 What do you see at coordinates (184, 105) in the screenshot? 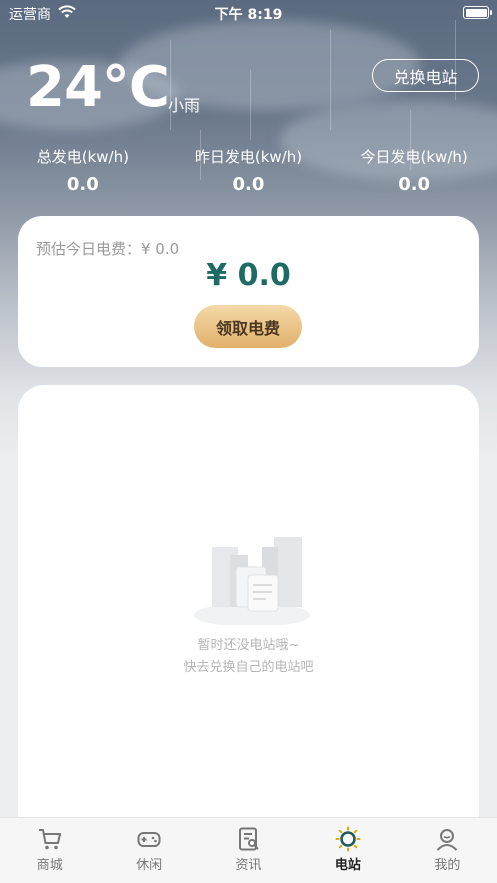
I see `weather-condition: 小雨` at bounding box center [184, 105].